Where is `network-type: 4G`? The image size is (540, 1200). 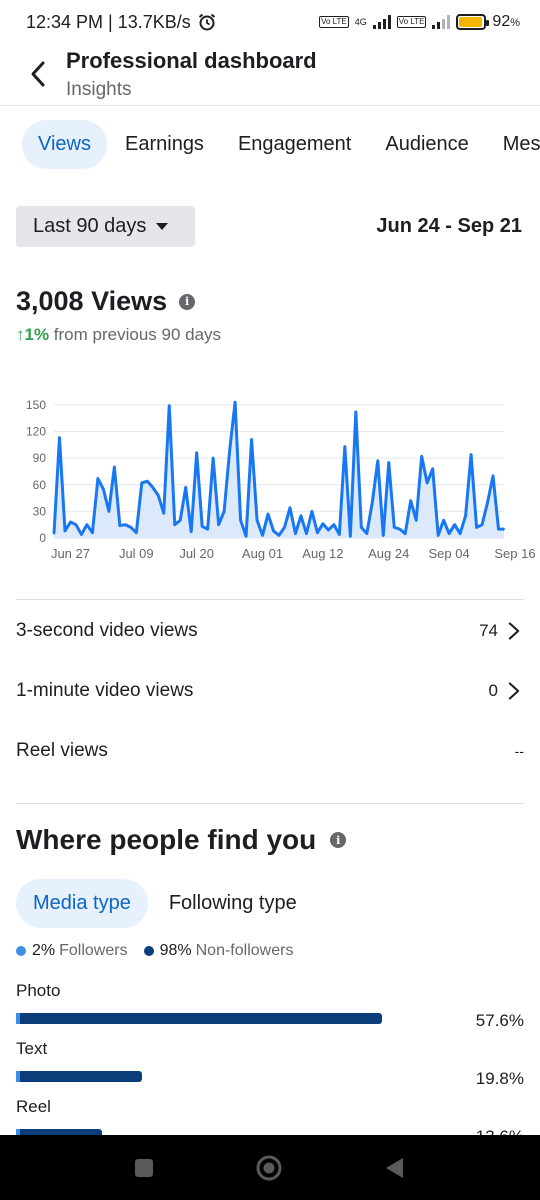
network-type: 4G is located at coordinates (360, 22).